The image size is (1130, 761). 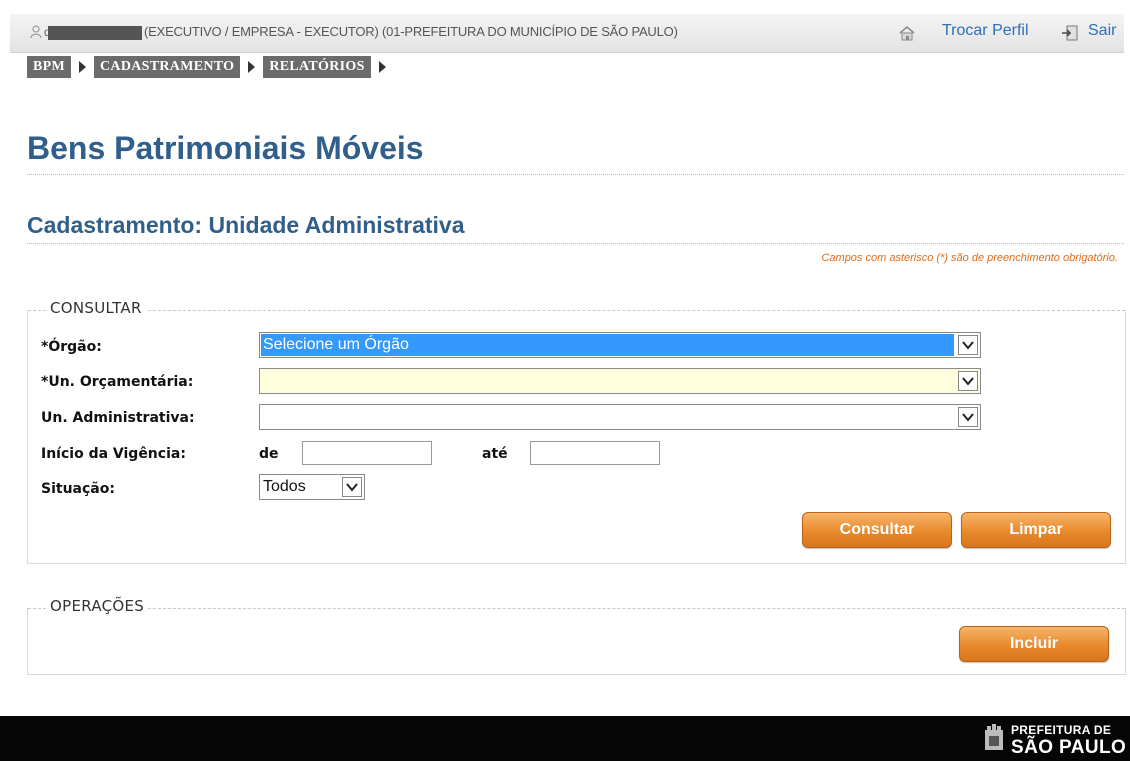 What do you see at coordinates (317, 67) in the screenshot?
I see `breadcrumb-item-relatorios: RELATÓRIOS` at bounding box center [317, 67].